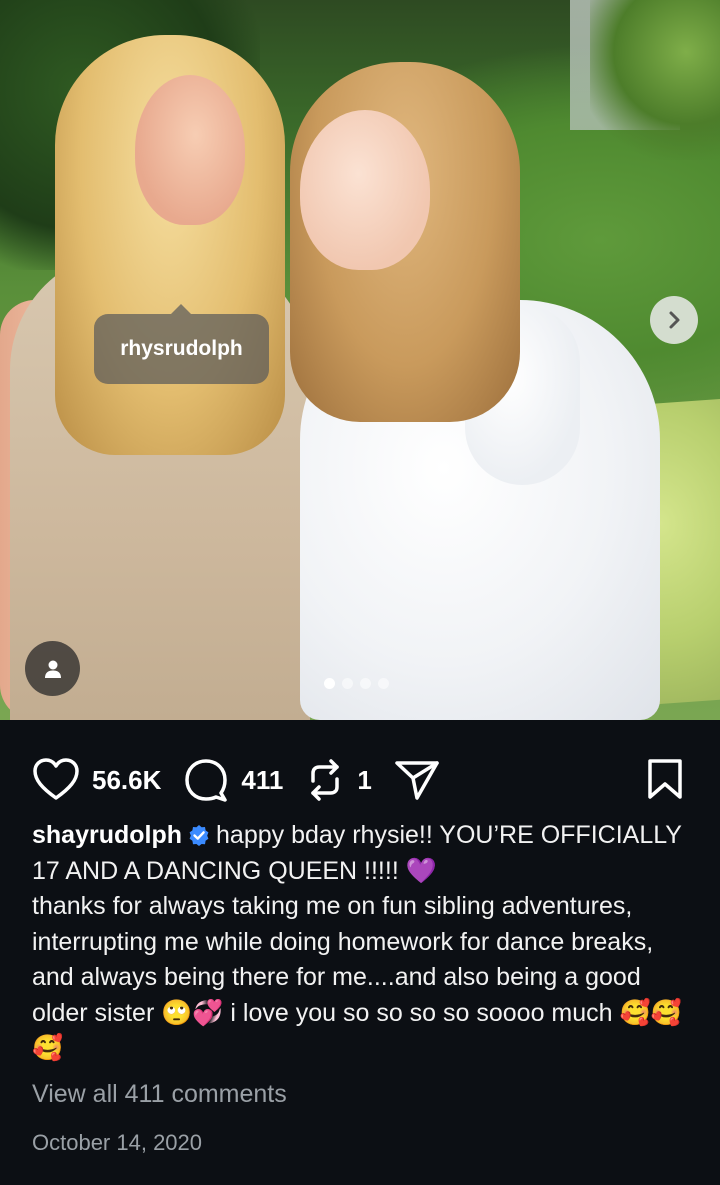 Image resolution: width=720 pixels, height=1185 pixels. Describe the element at coordinates (665, 779) in the screenshot. I see `bookmark-icon` at that location.